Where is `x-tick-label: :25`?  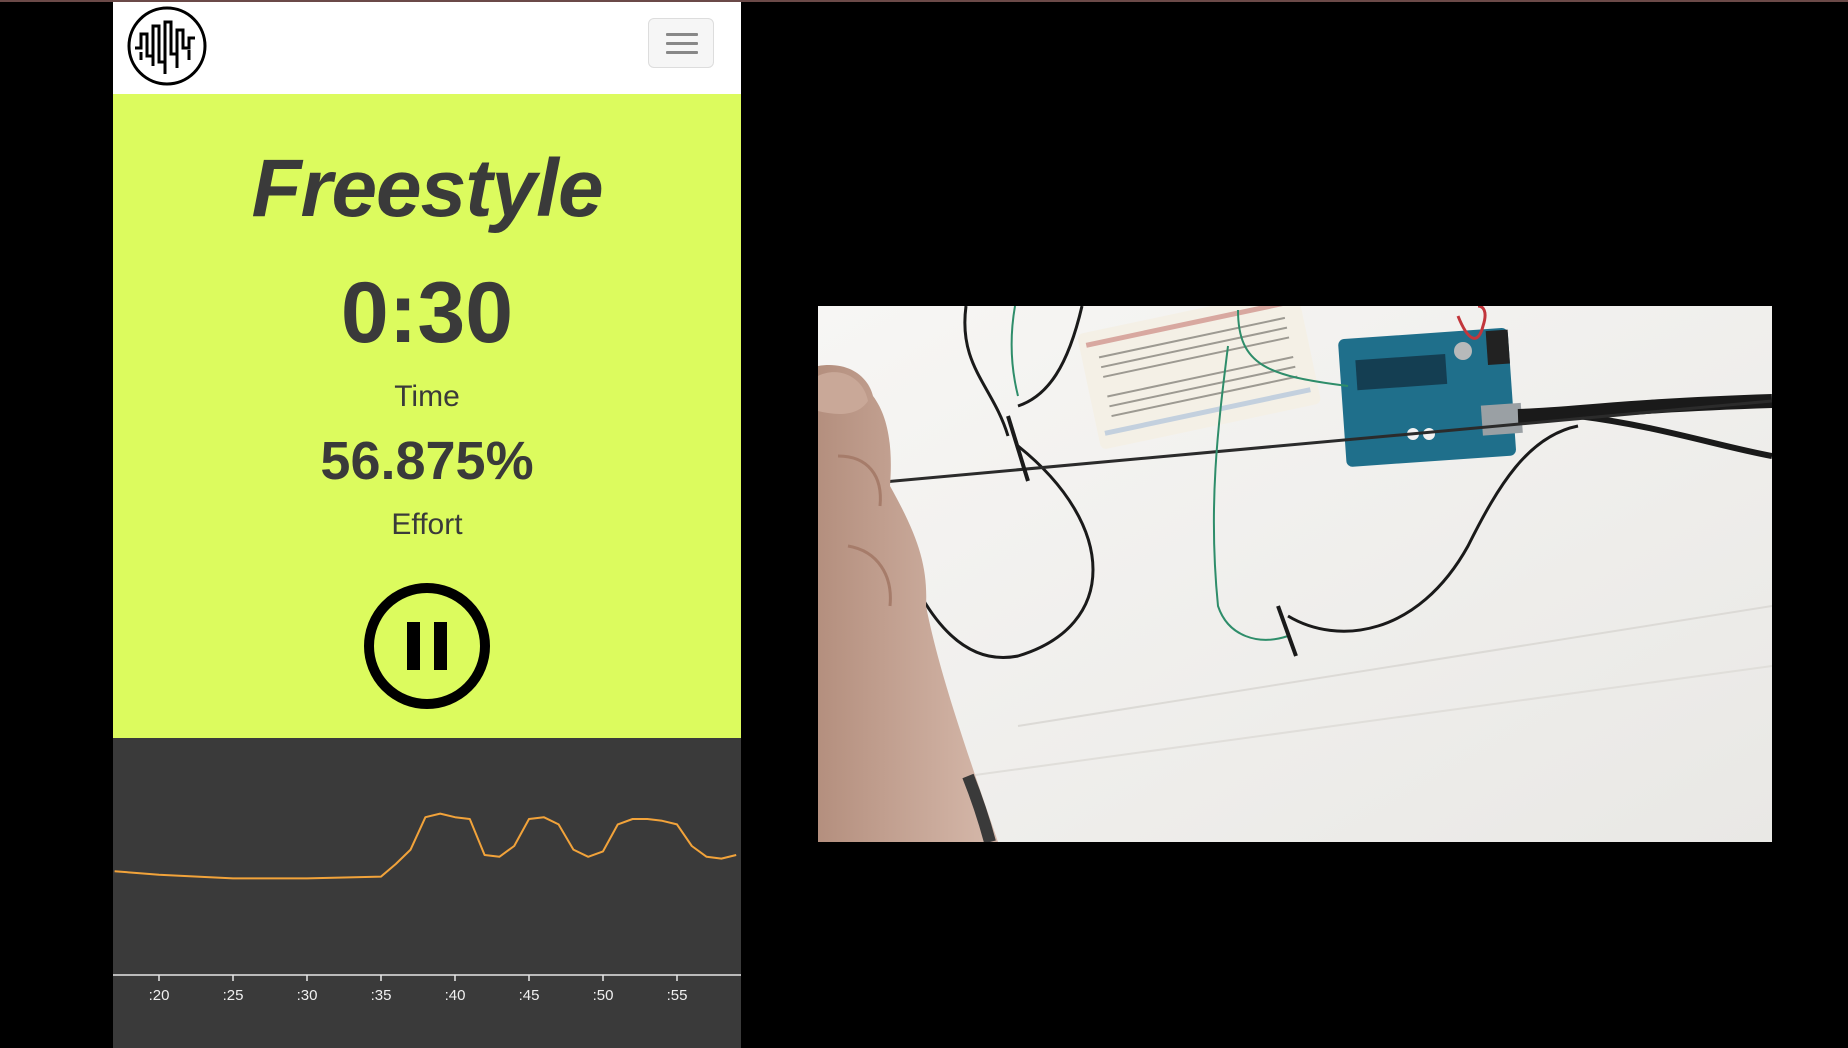 x-tick-label: :25 is located at coordinates (233, 995).